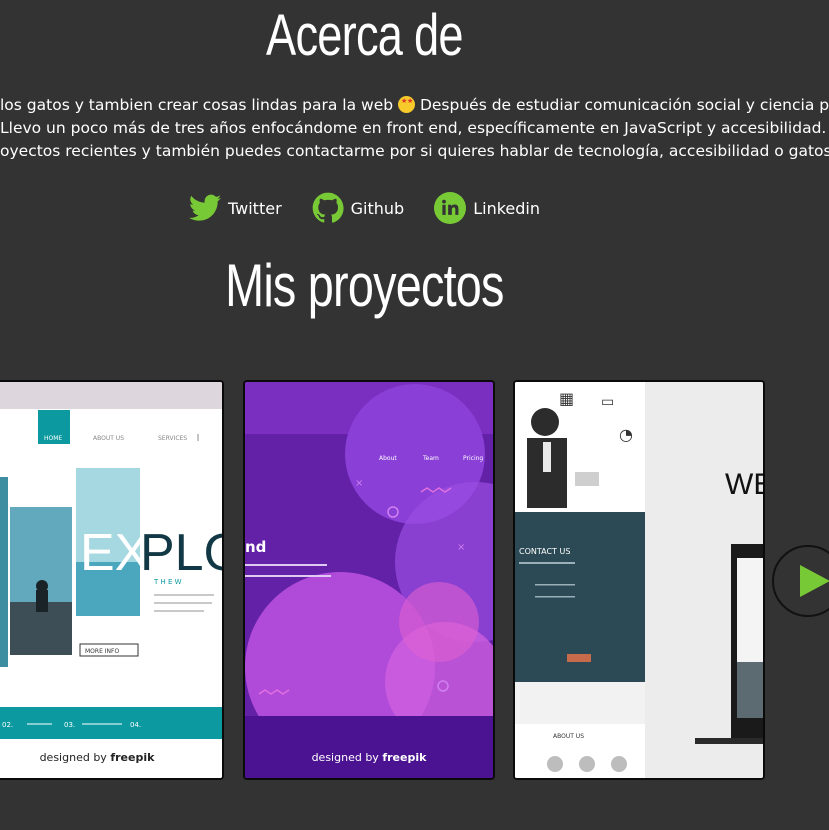  Describe the element at coordinates (53, 438) in the screenshot. I see `nav-home: HOME` at that location.